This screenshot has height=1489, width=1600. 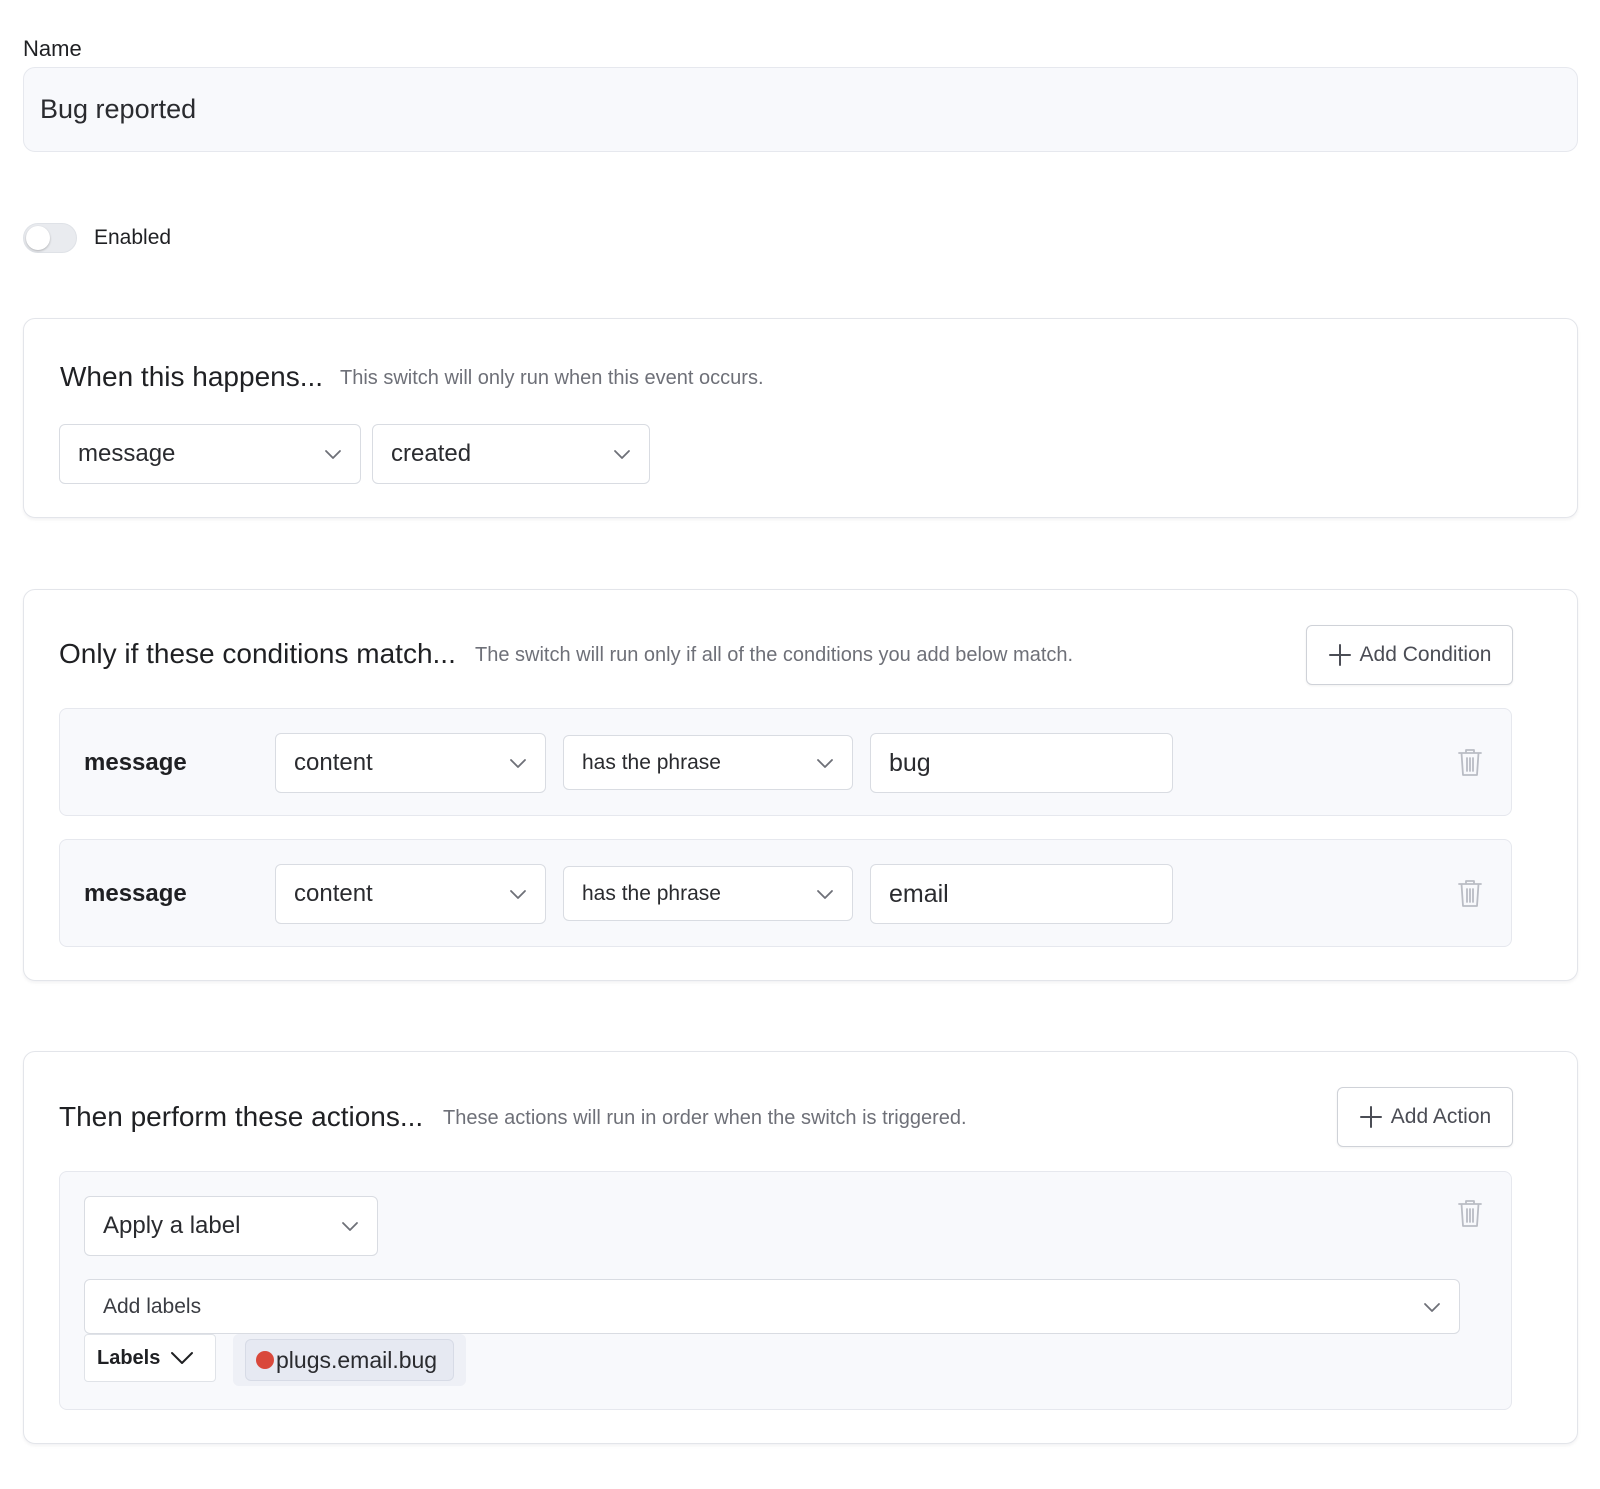 What do you see at coordinates (800, 109) in the screenshot?
I see `name-input: Bug reported` at bounding box center [800, 109].